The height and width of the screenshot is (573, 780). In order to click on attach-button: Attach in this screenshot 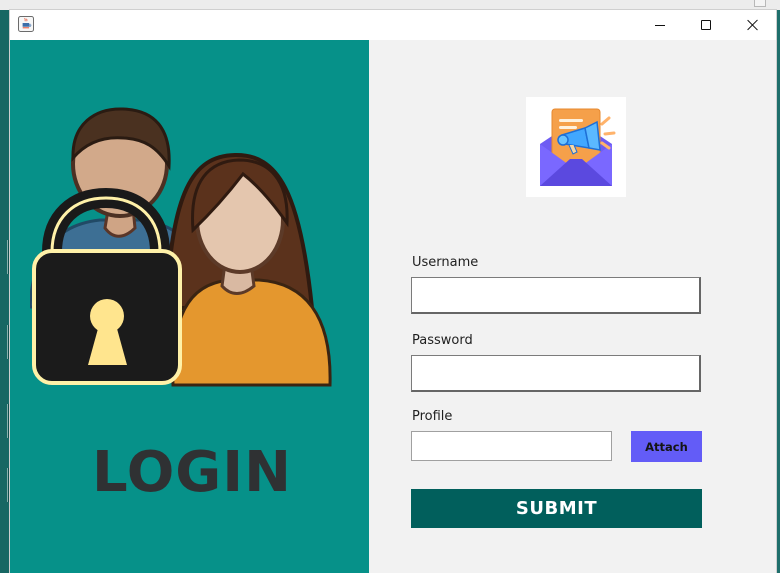, I will do `click(666, 446)`.